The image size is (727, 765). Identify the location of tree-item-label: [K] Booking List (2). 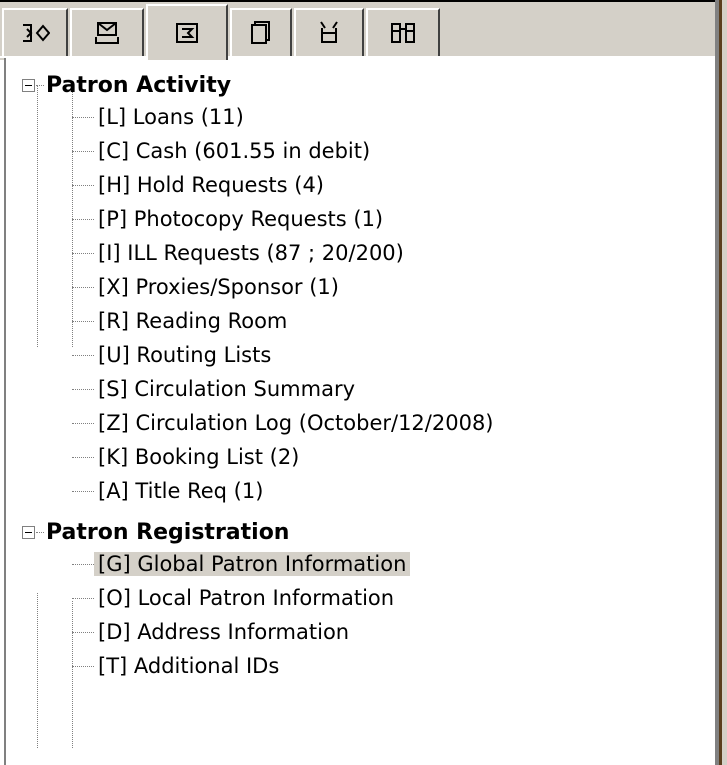
(199, 457).